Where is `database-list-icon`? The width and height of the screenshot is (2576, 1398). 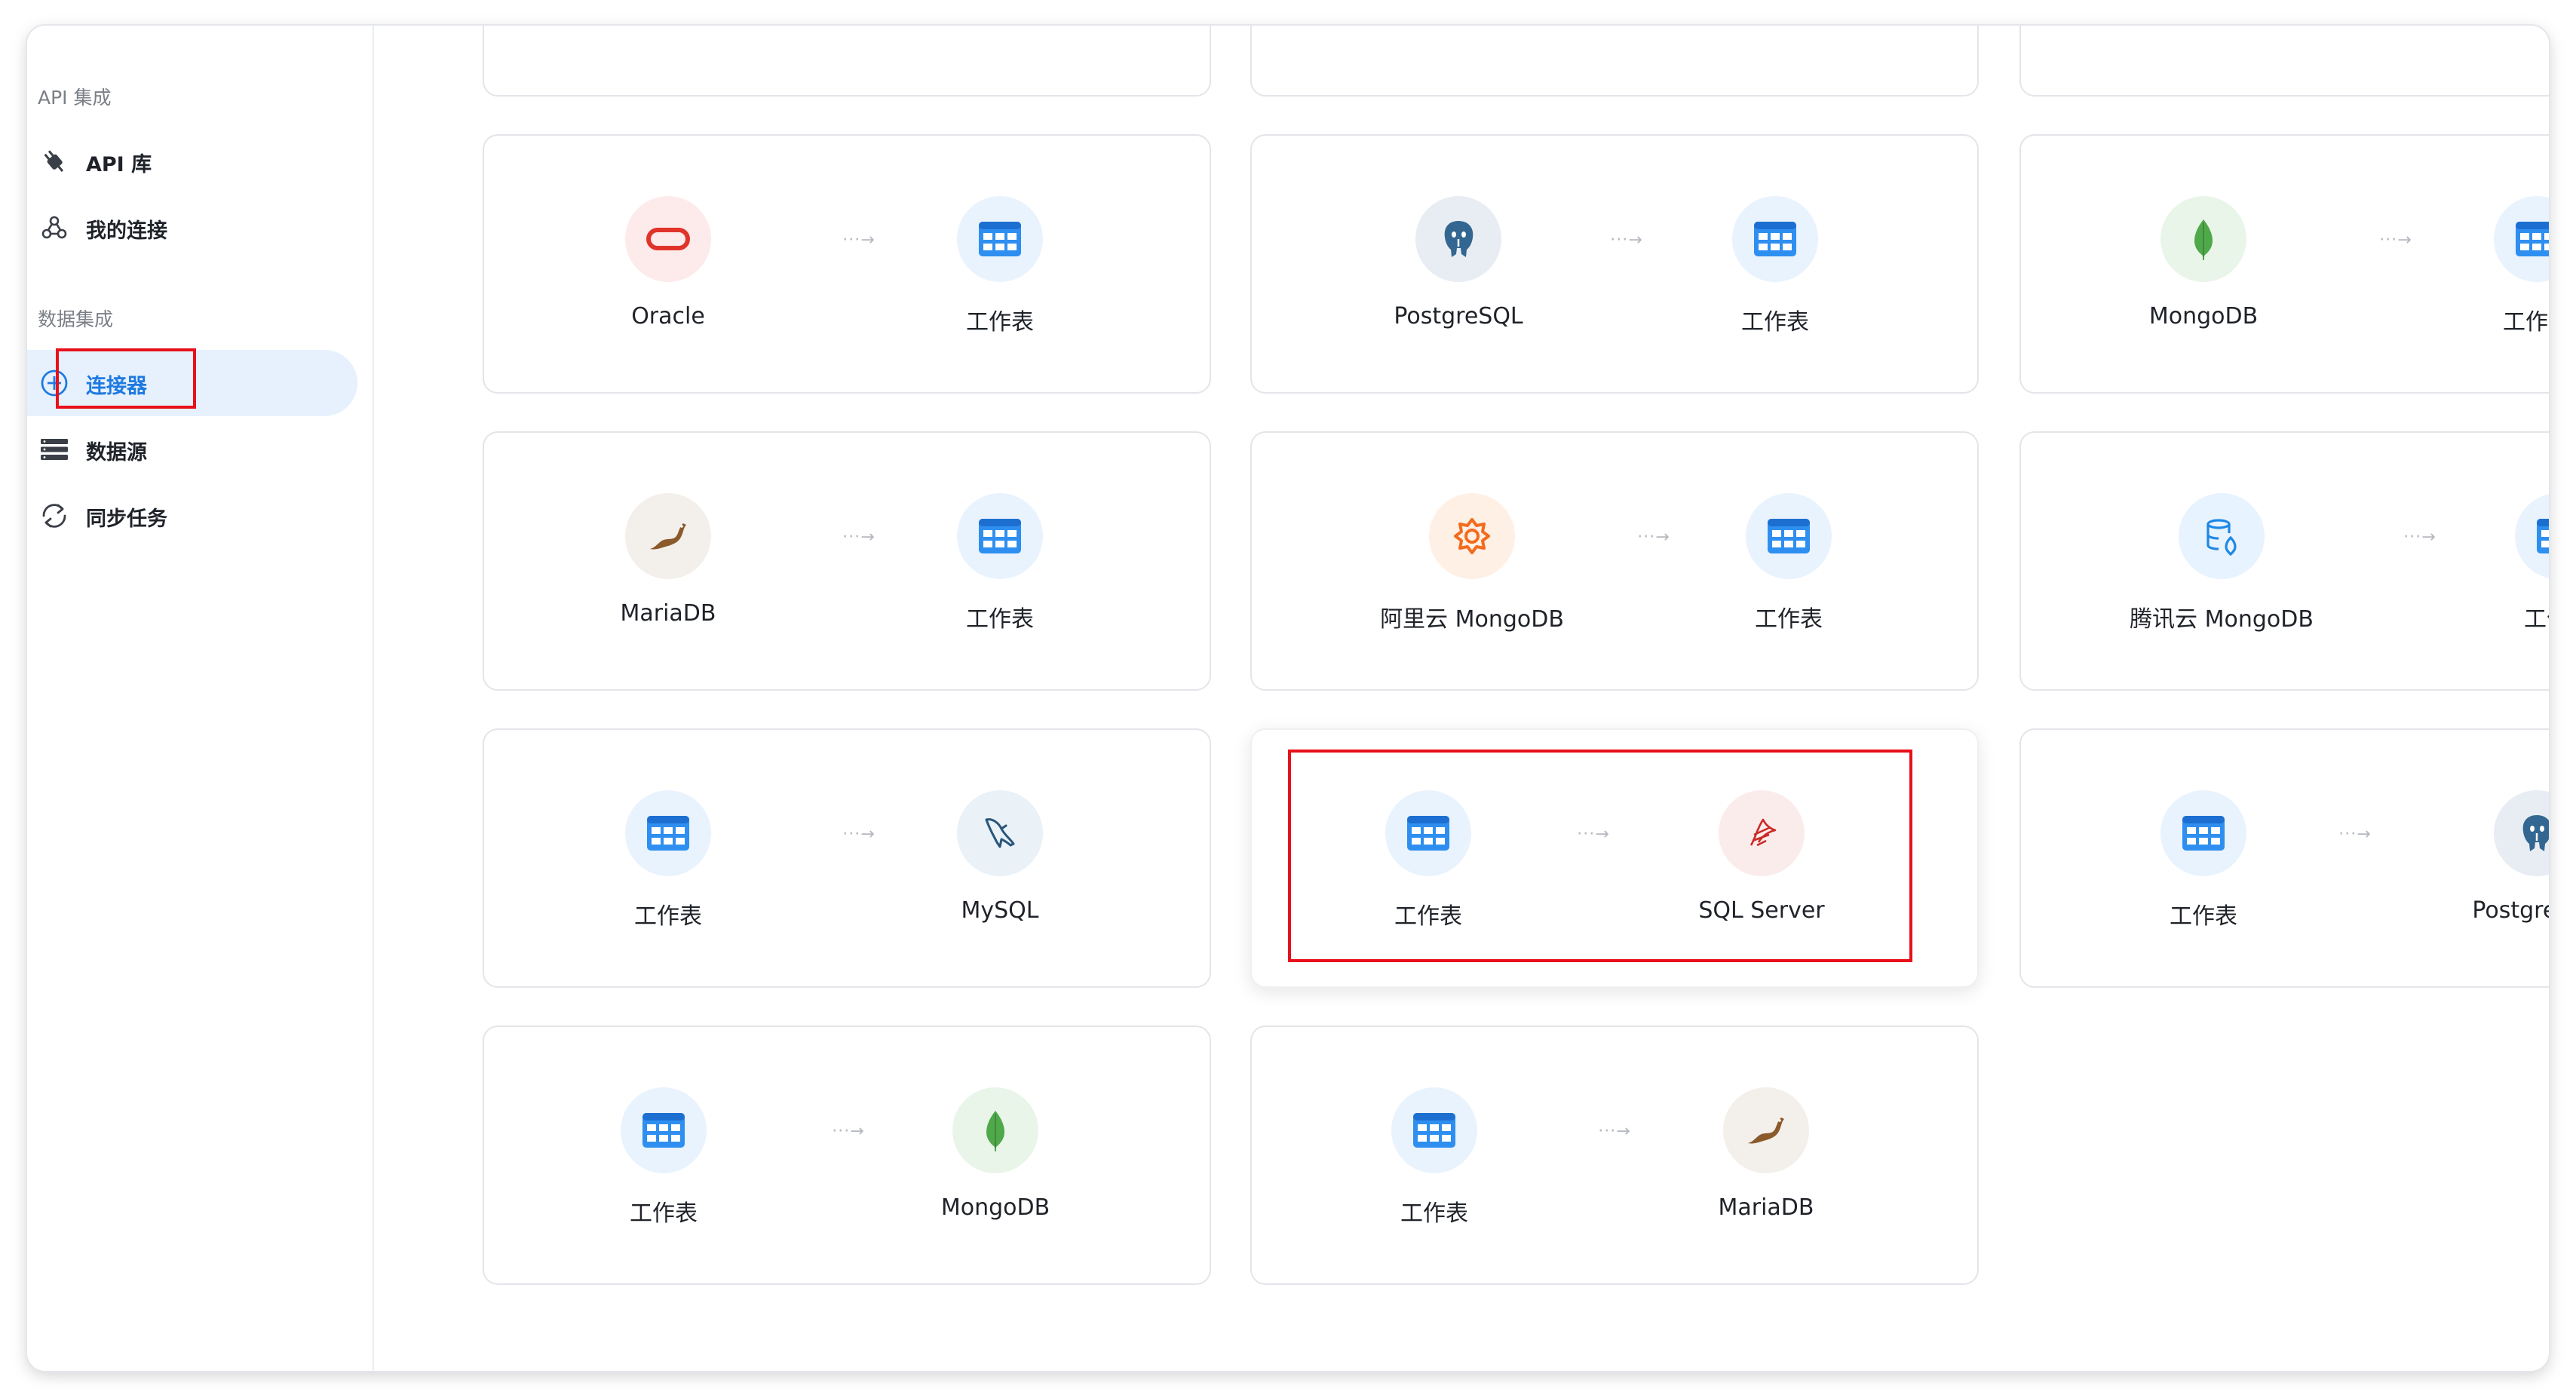
database-list-icon is located at coordinates (54, 449).